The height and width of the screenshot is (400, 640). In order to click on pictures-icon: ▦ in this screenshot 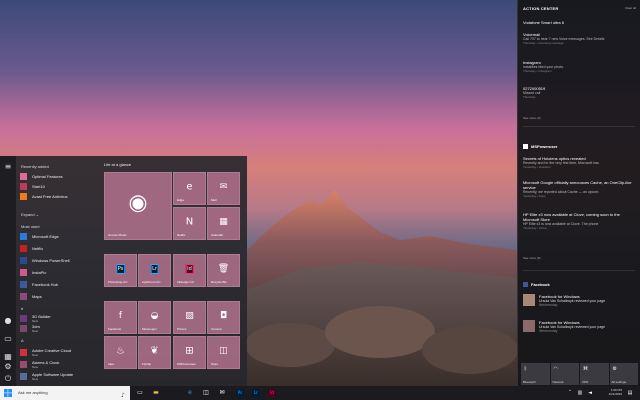, I will do `click(8, 357)`.